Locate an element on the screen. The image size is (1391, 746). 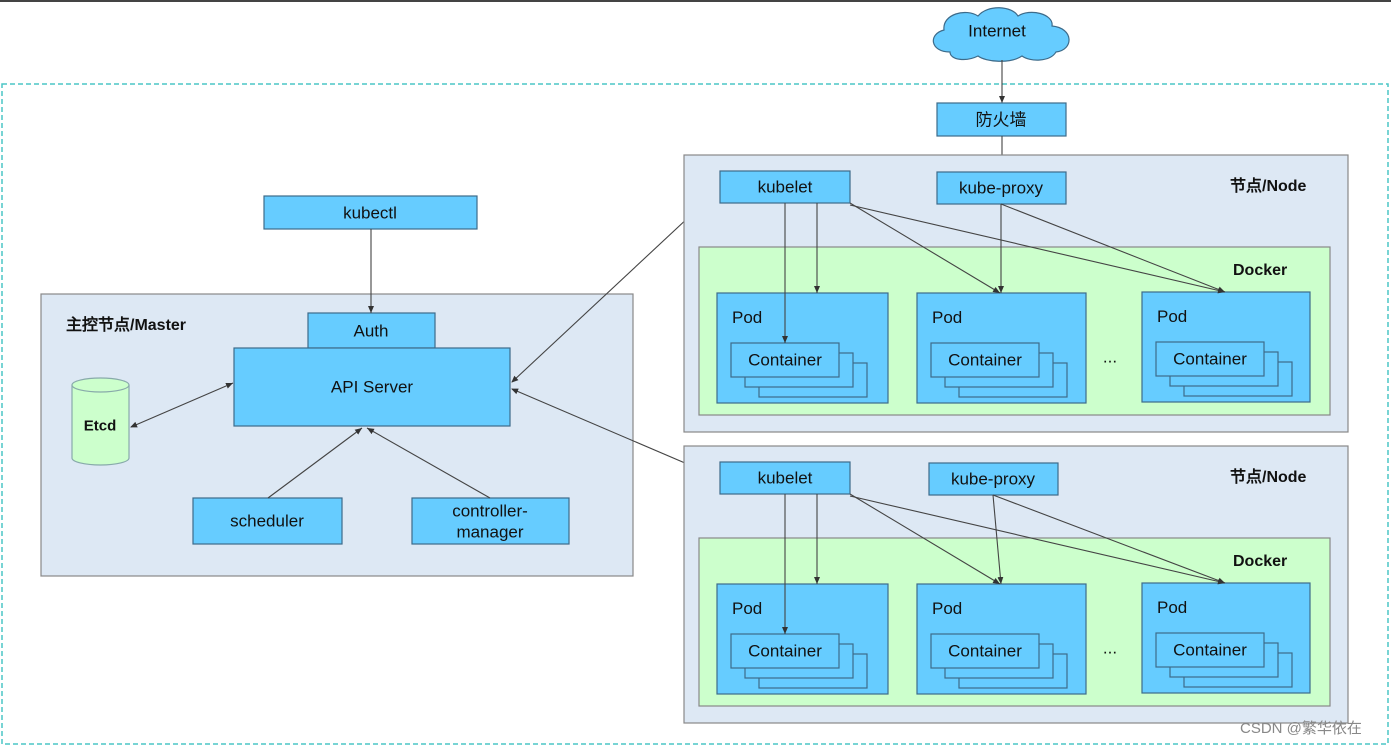
master-title: 主控节点/Master is located at coordinates (126, 324).